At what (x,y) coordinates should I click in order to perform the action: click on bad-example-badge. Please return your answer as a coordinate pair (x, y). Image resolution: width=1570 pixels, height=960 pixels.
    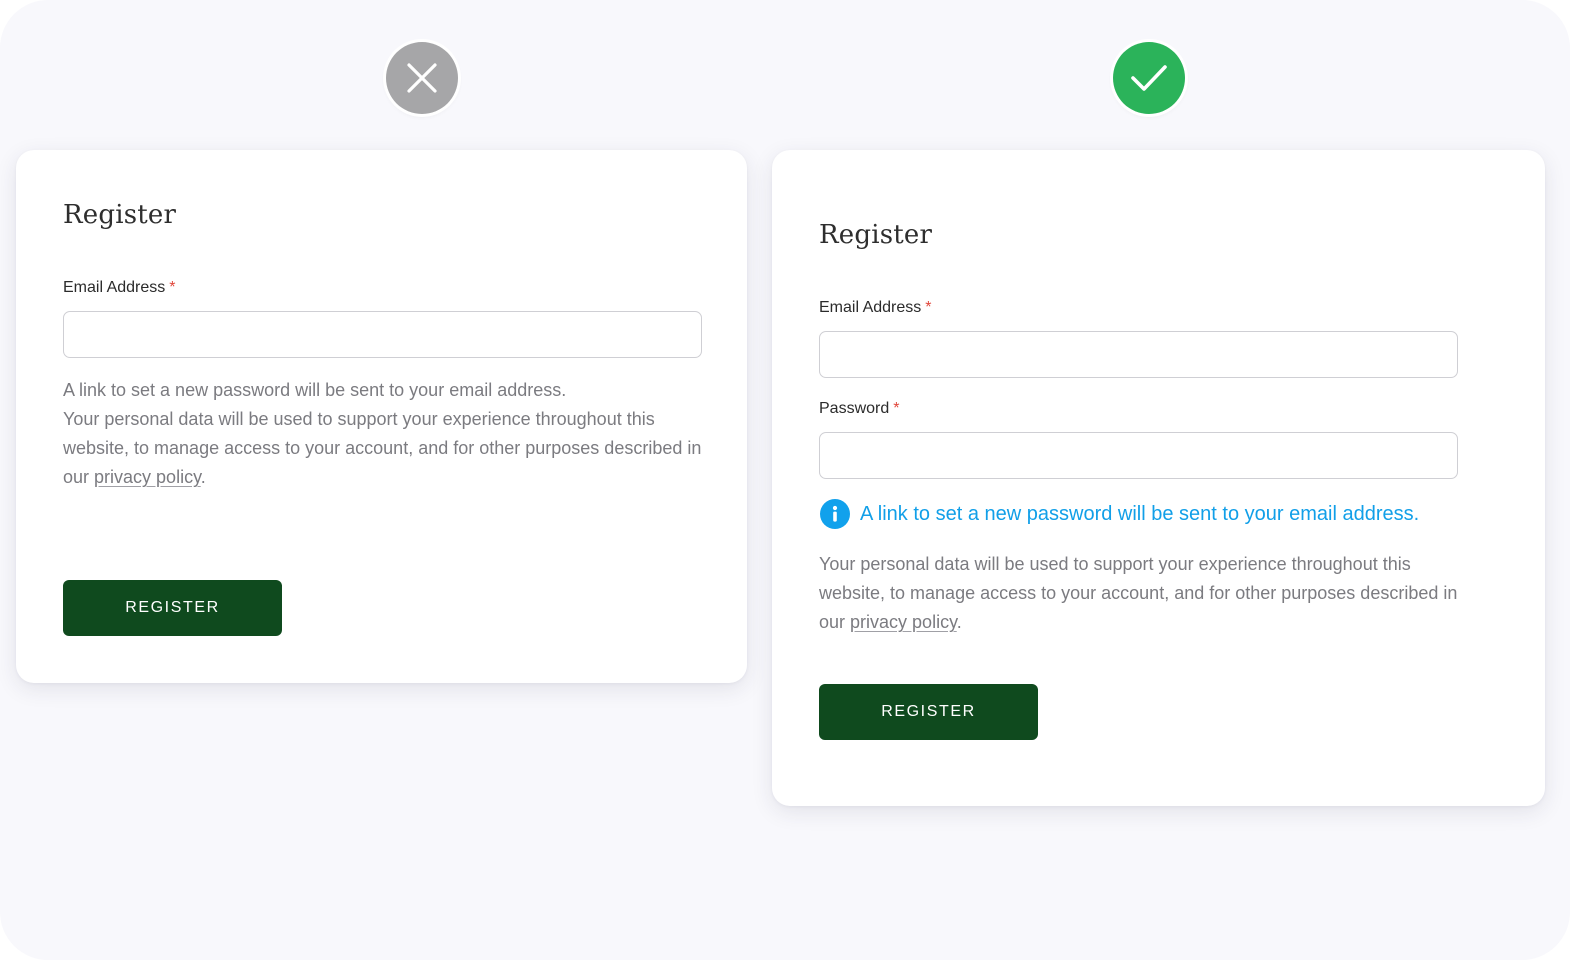
    Looking at the image, I should click on (422, 78).